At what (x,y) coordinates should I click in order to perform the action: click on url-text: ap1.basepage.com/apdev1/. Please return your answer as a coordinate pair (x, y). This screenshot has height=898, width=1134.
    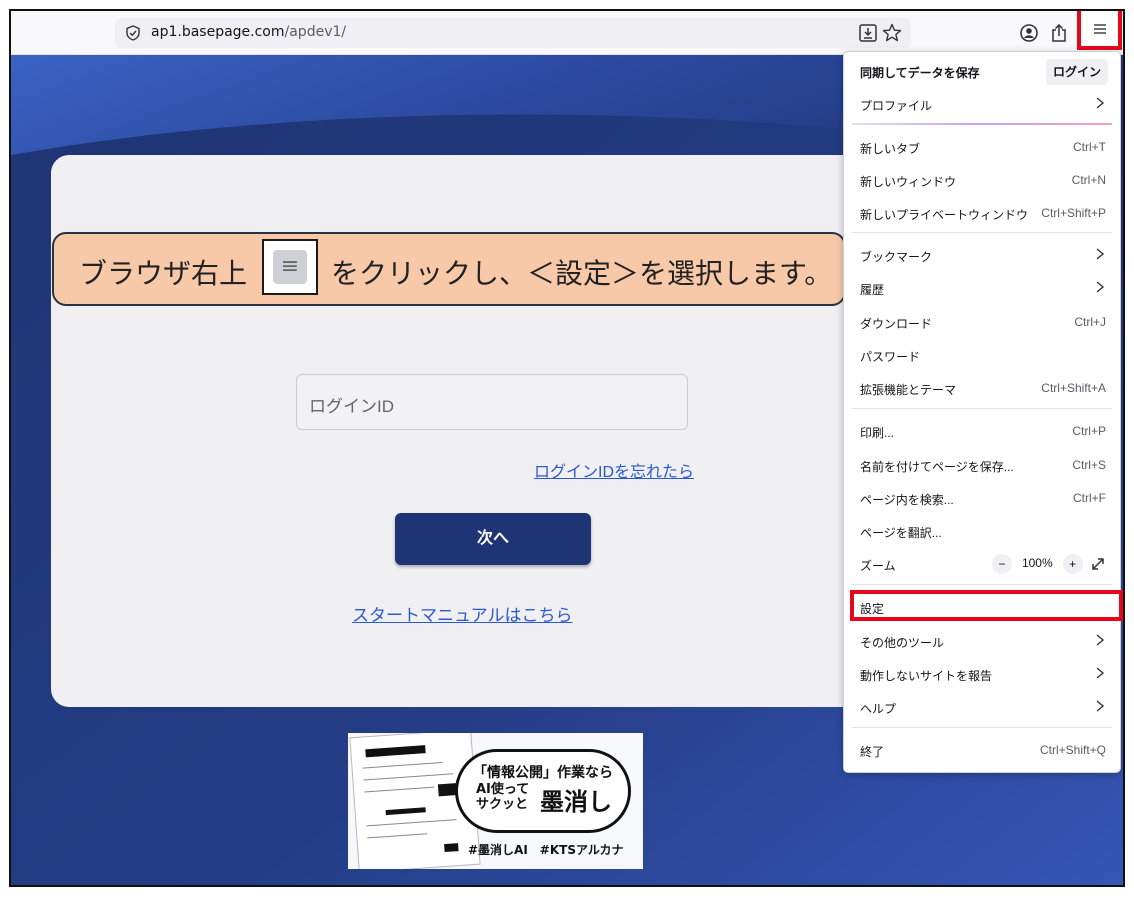
    Looking at the image, I should click on (248, 32).